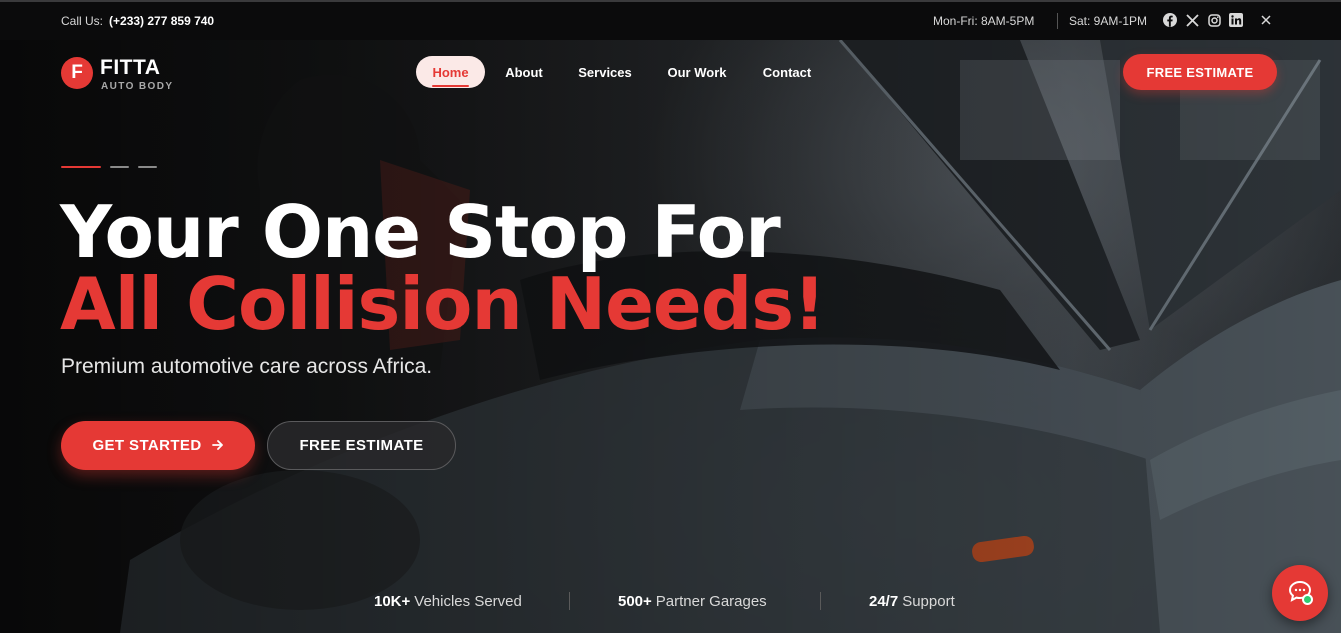 Image resolution: width=1341 pixels, height=633 pixels. What do you see at coordinates (524, 72) in the screenshot?
I see `nav-about: About` at bounding box center [524, 72].